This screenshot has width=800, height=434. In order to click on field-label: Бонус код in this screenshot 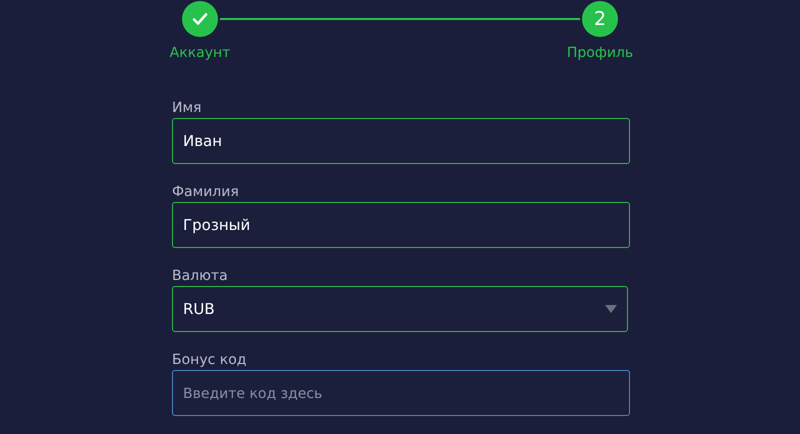, I will do `click(210, 360)`.